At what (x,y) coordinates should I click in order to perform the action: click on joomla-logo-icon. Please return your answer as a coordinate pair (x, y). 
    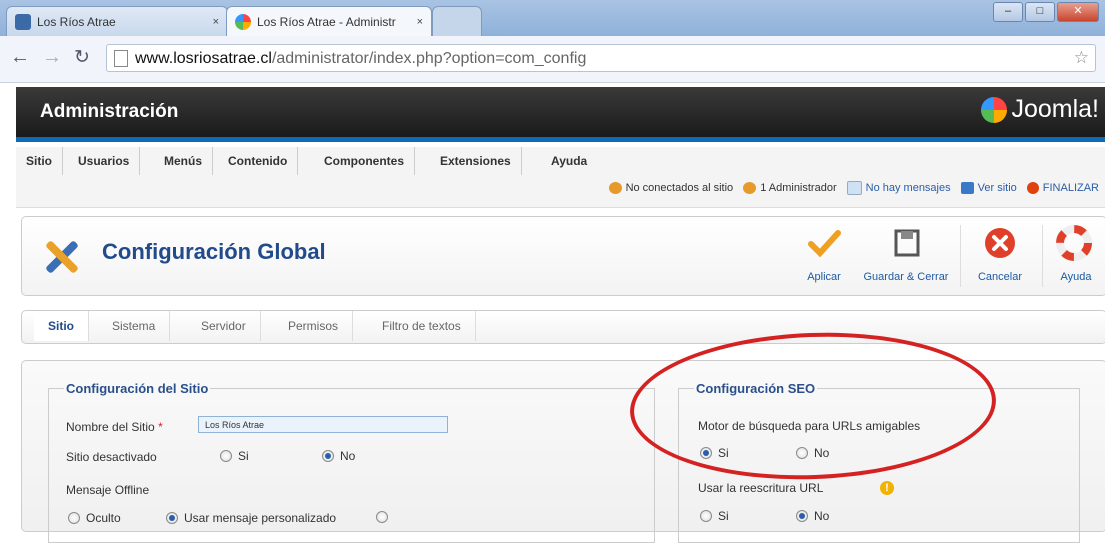
    Looking at the image, I should click on (994, 109).